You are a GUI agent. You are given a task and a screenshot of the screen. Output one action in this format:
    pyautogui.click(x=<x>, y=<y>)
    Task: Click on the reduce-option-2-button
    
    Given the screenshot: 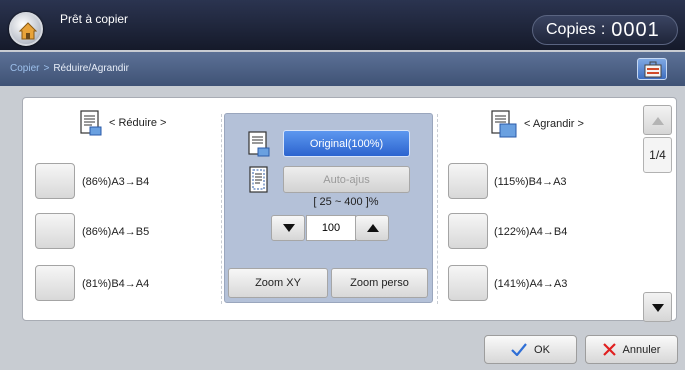 What is the action you would take?
    pyautogui.click(x=55, y=231)
    